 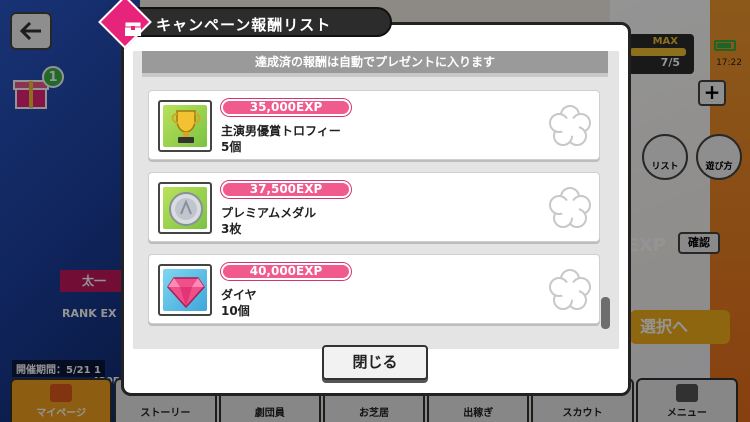 What do you see at coordinates (374, 289) in the screenshot?
I see `reward-row: 40,000EXP ダイヤ 10個` at bounding box center [374, 289].